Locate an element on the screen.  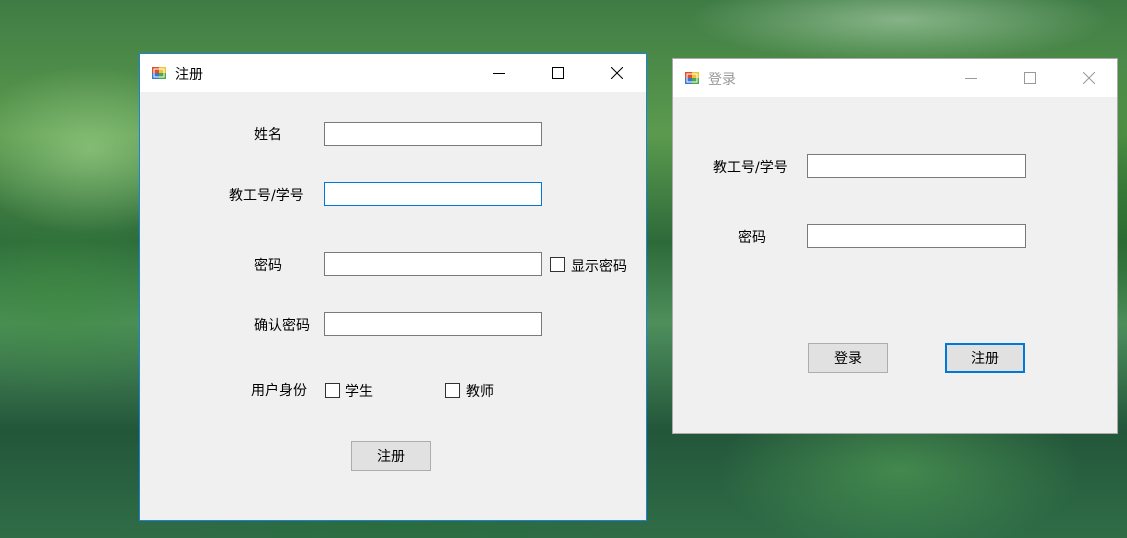
teacher-checkbox is located at coordinates (452, 390).